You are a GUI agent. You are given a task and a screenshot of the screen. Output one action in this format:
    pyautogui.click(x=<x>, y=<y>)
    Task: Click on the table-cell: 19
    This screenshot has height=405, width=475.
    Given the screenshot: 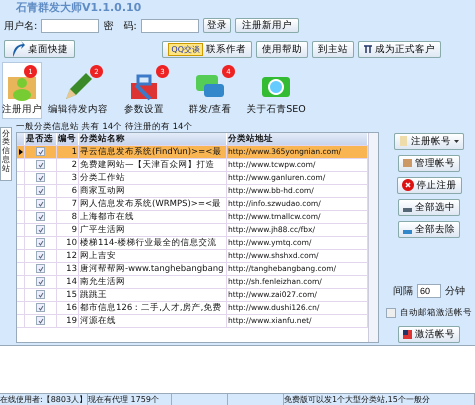 What is the action you would take?
    pyautogui.click(x=68, y=320)
    